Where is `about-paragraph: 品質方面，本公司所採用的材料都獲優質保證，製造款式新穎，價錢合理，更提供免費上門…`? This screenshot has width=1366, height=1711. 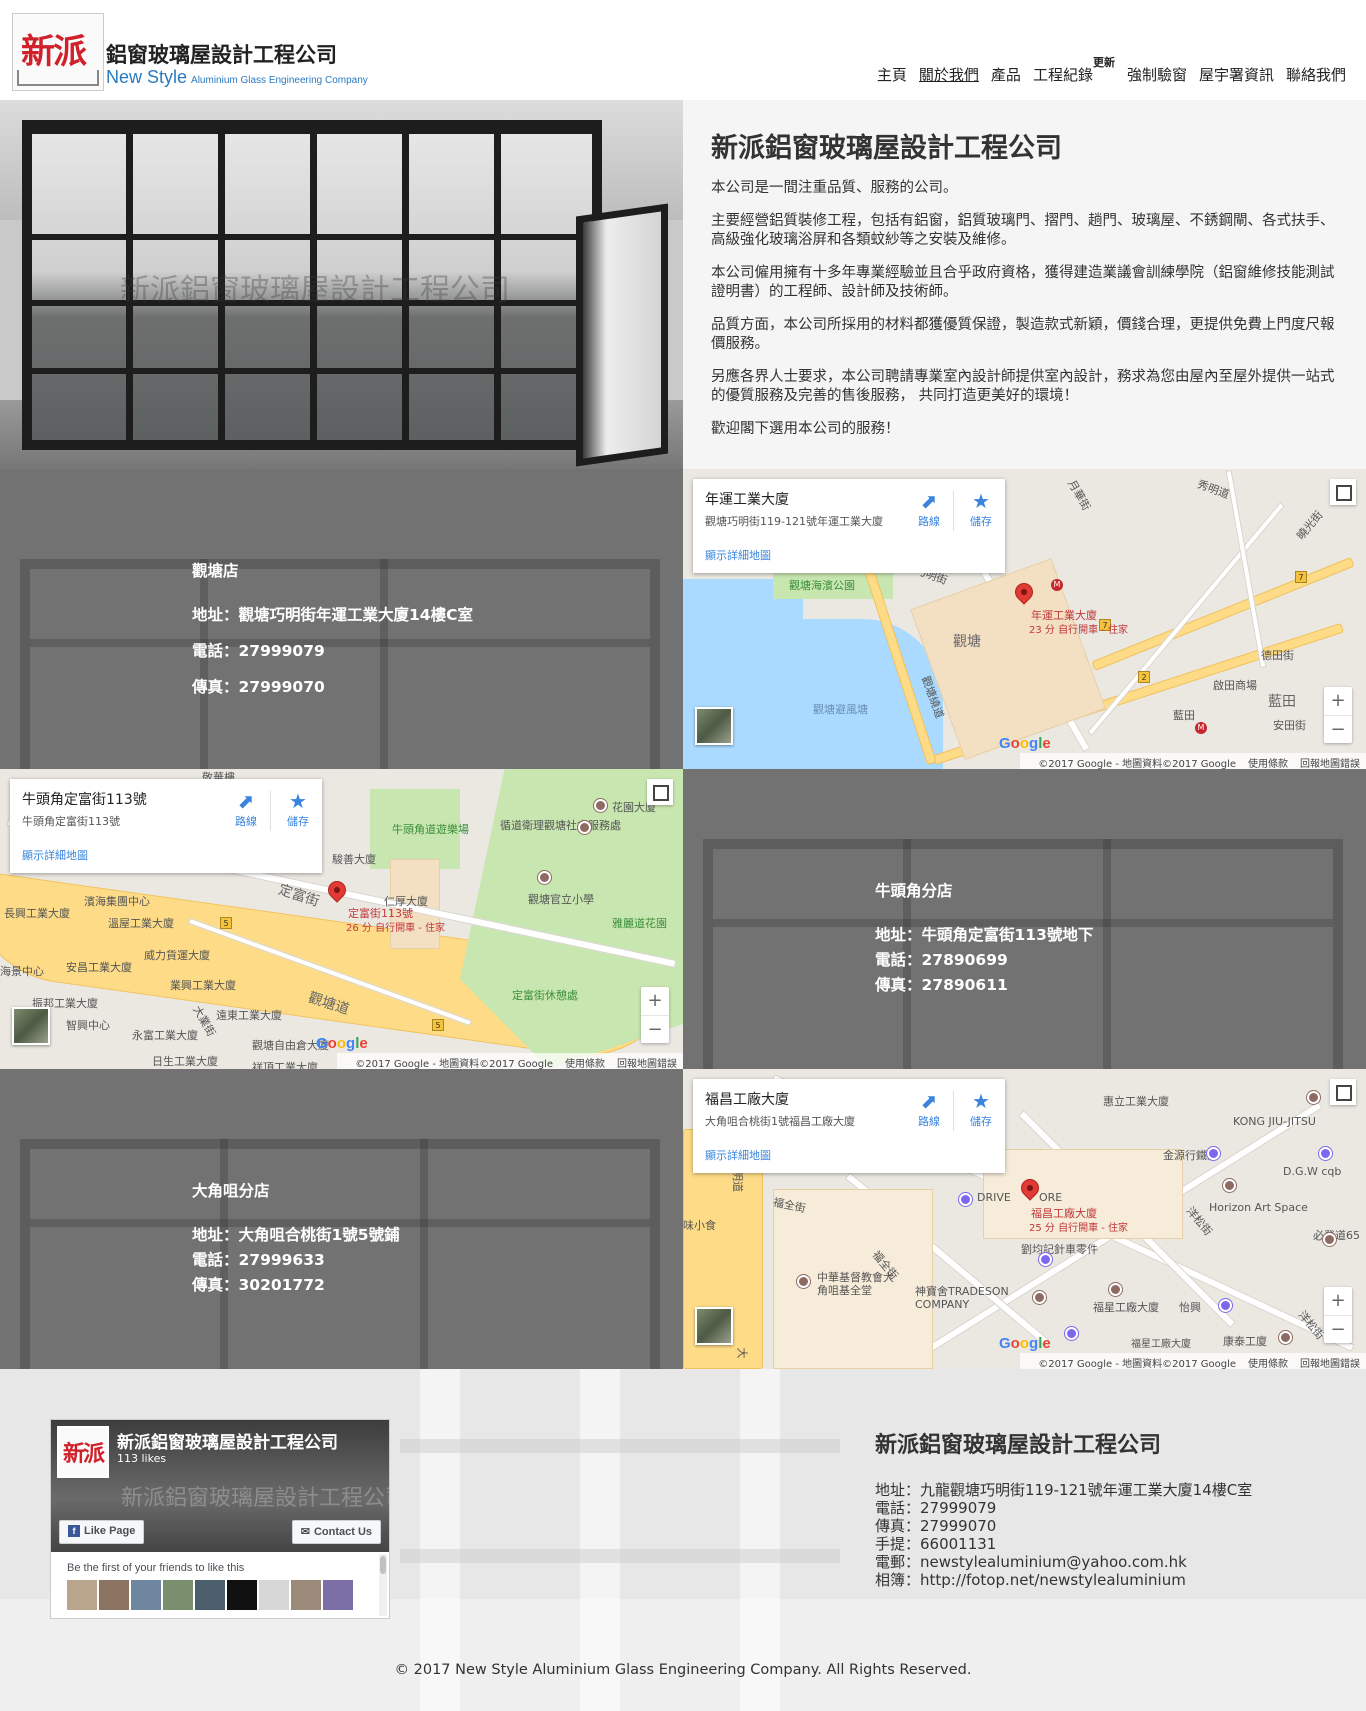 about-paragraph: 品質方面，本公司所採用的材料都獲優質保證，製造款式新穎，價錢合理，更提供免費上門… is located at coordinates (1023, 334).